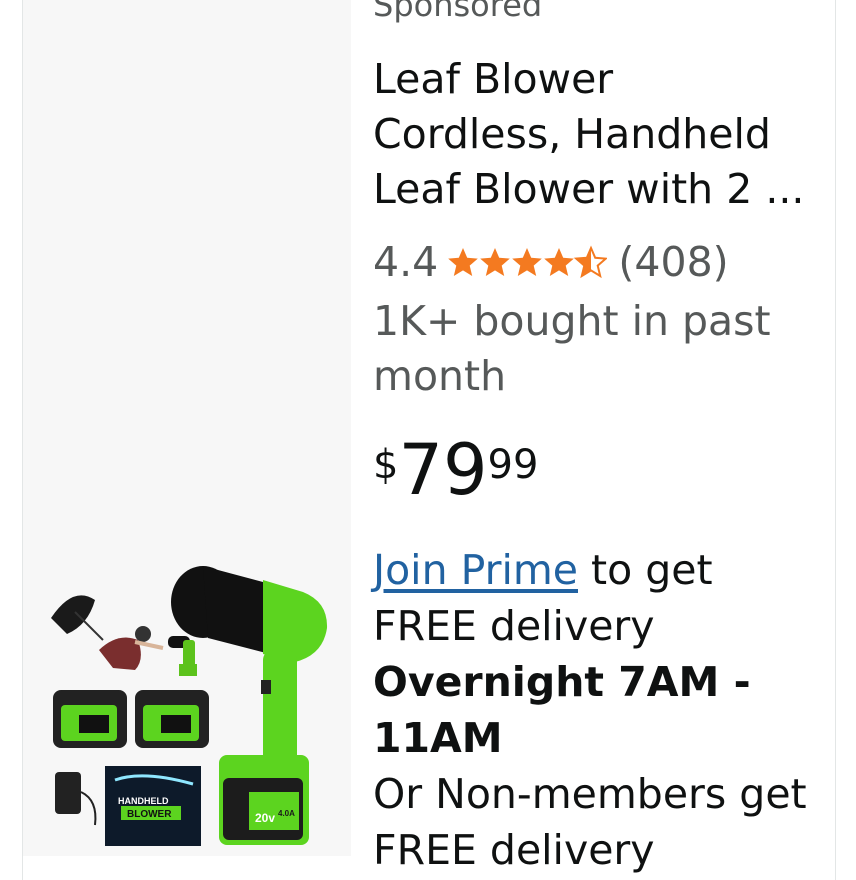 The width and height of the screenshot is (856, 880). What do you see at coordinates (386, 465) in the screenshot?
I see `price-currency-symbol: $` at bounding box center [386, 465].